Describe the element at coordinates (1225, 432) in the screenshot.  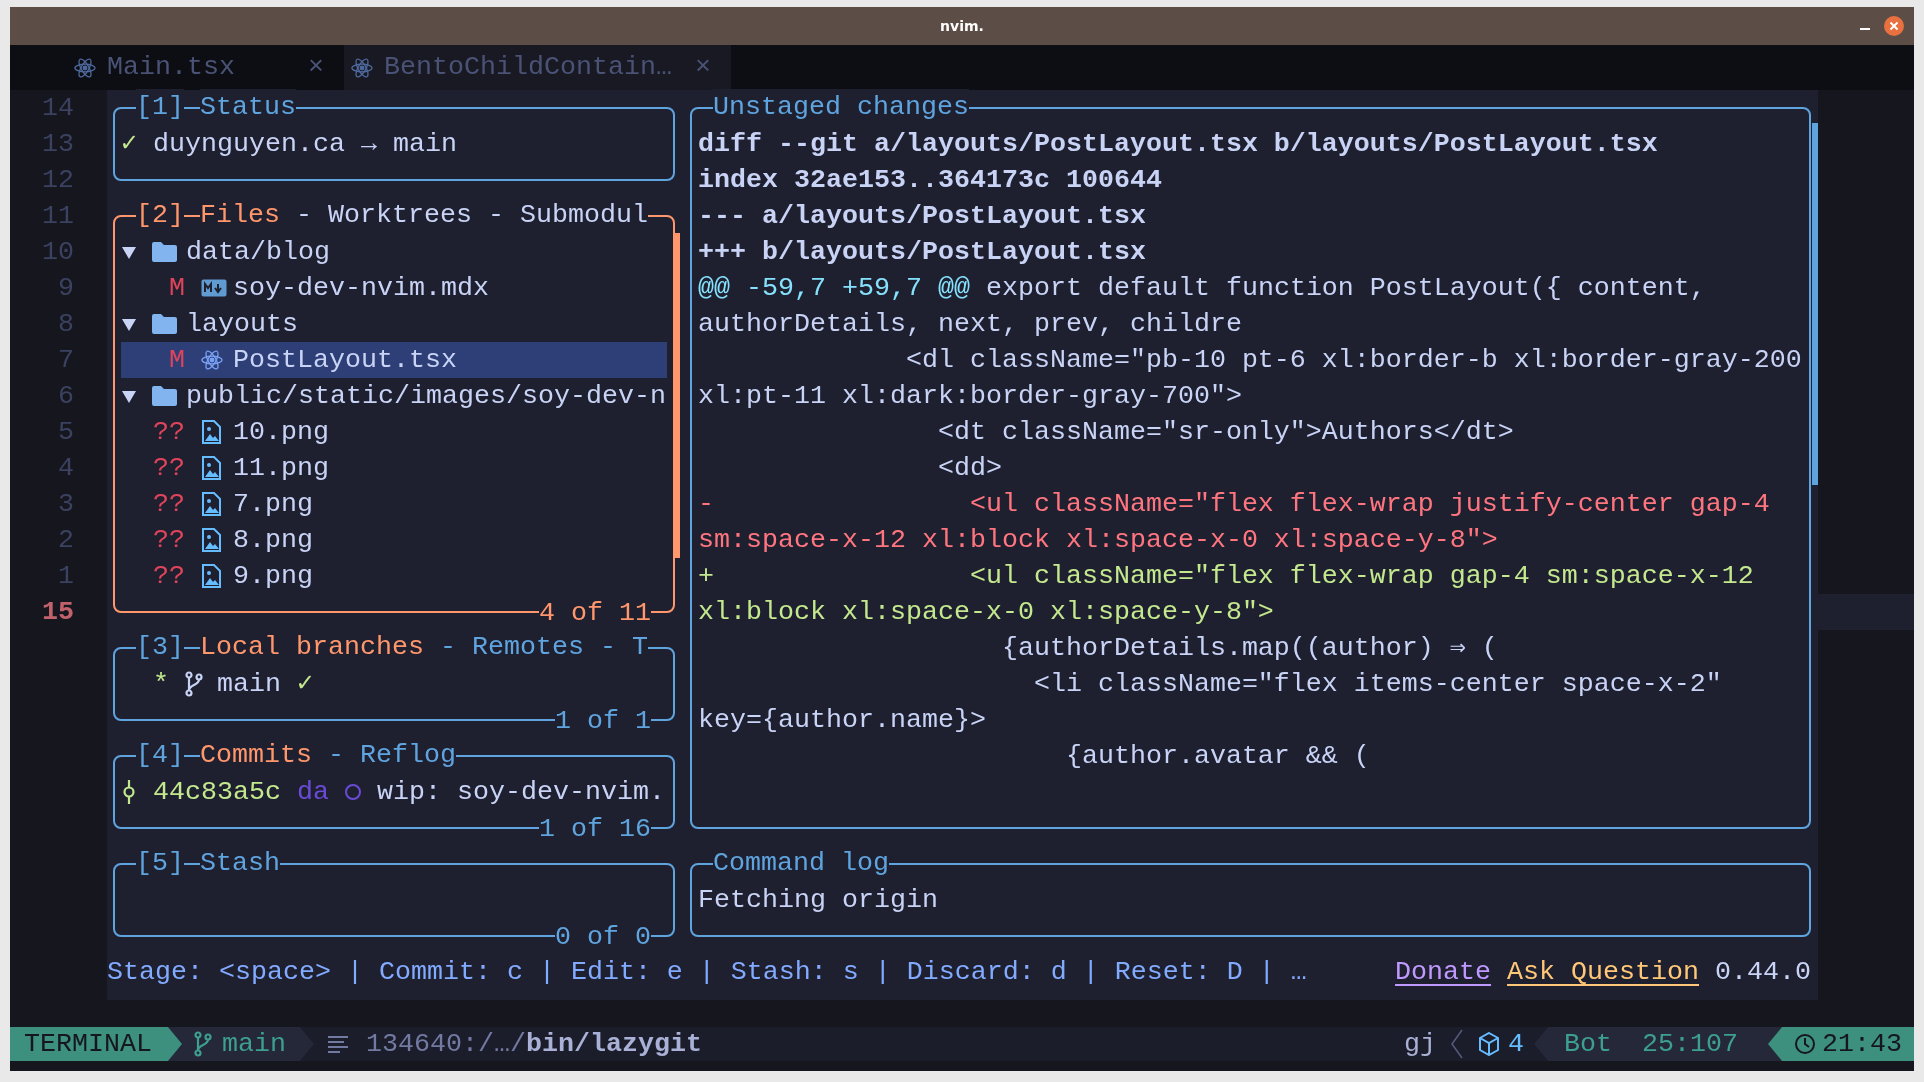
I see `diff-line: <dt className="sr-only">Authors</dt>` at that location.